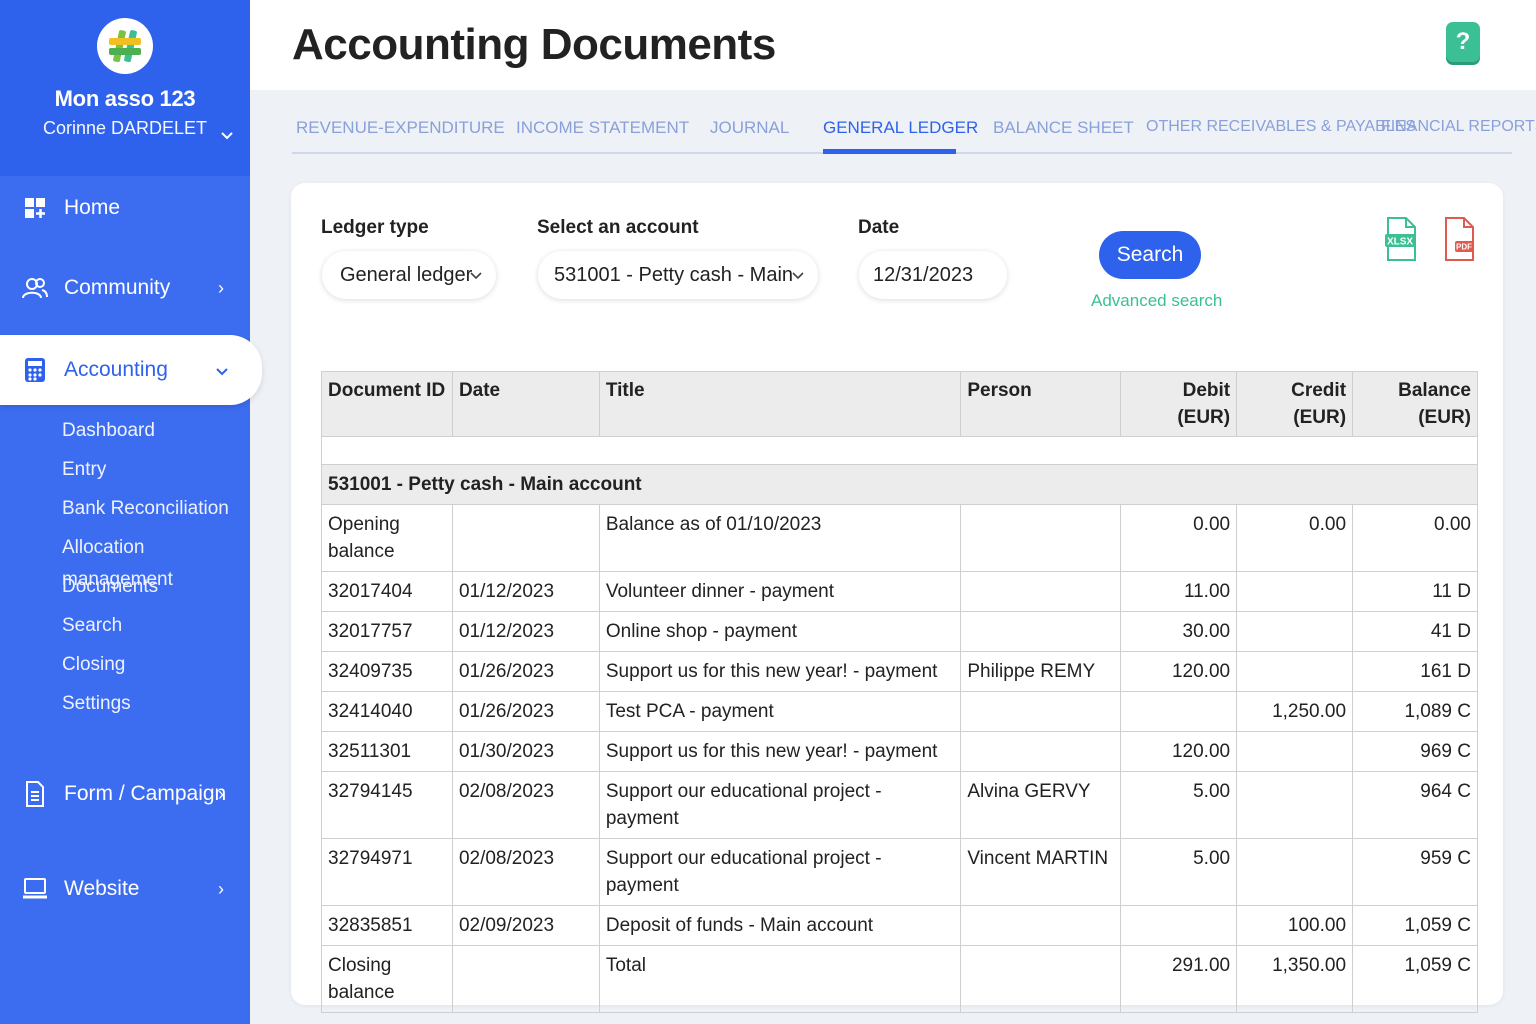 This screenshot has height=1024, width=1536. Describe the element at coordinates (400, 128) in the screenshot. I see `tab-revenue-expenditure: REVENUE-EXPENDITURE` at that location.